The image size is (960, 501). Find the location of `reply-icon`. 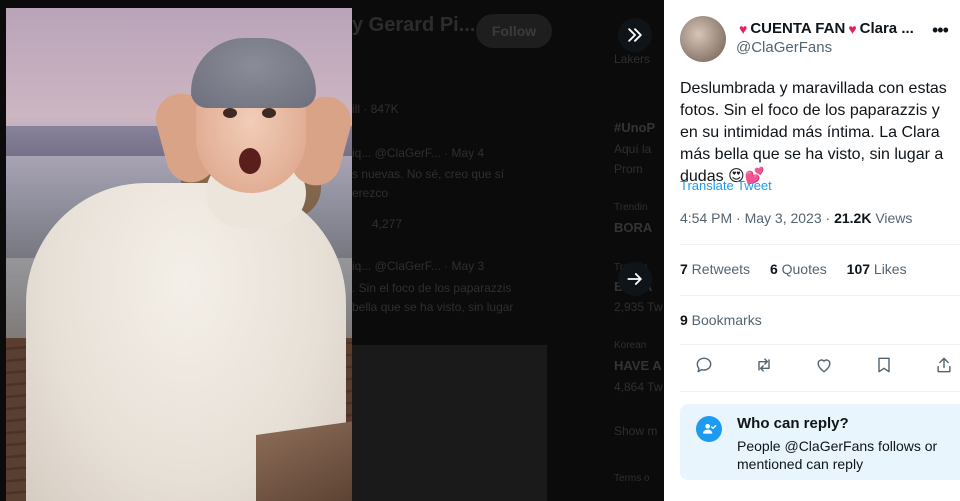

reply-icon is located at coordinates (704, 365).